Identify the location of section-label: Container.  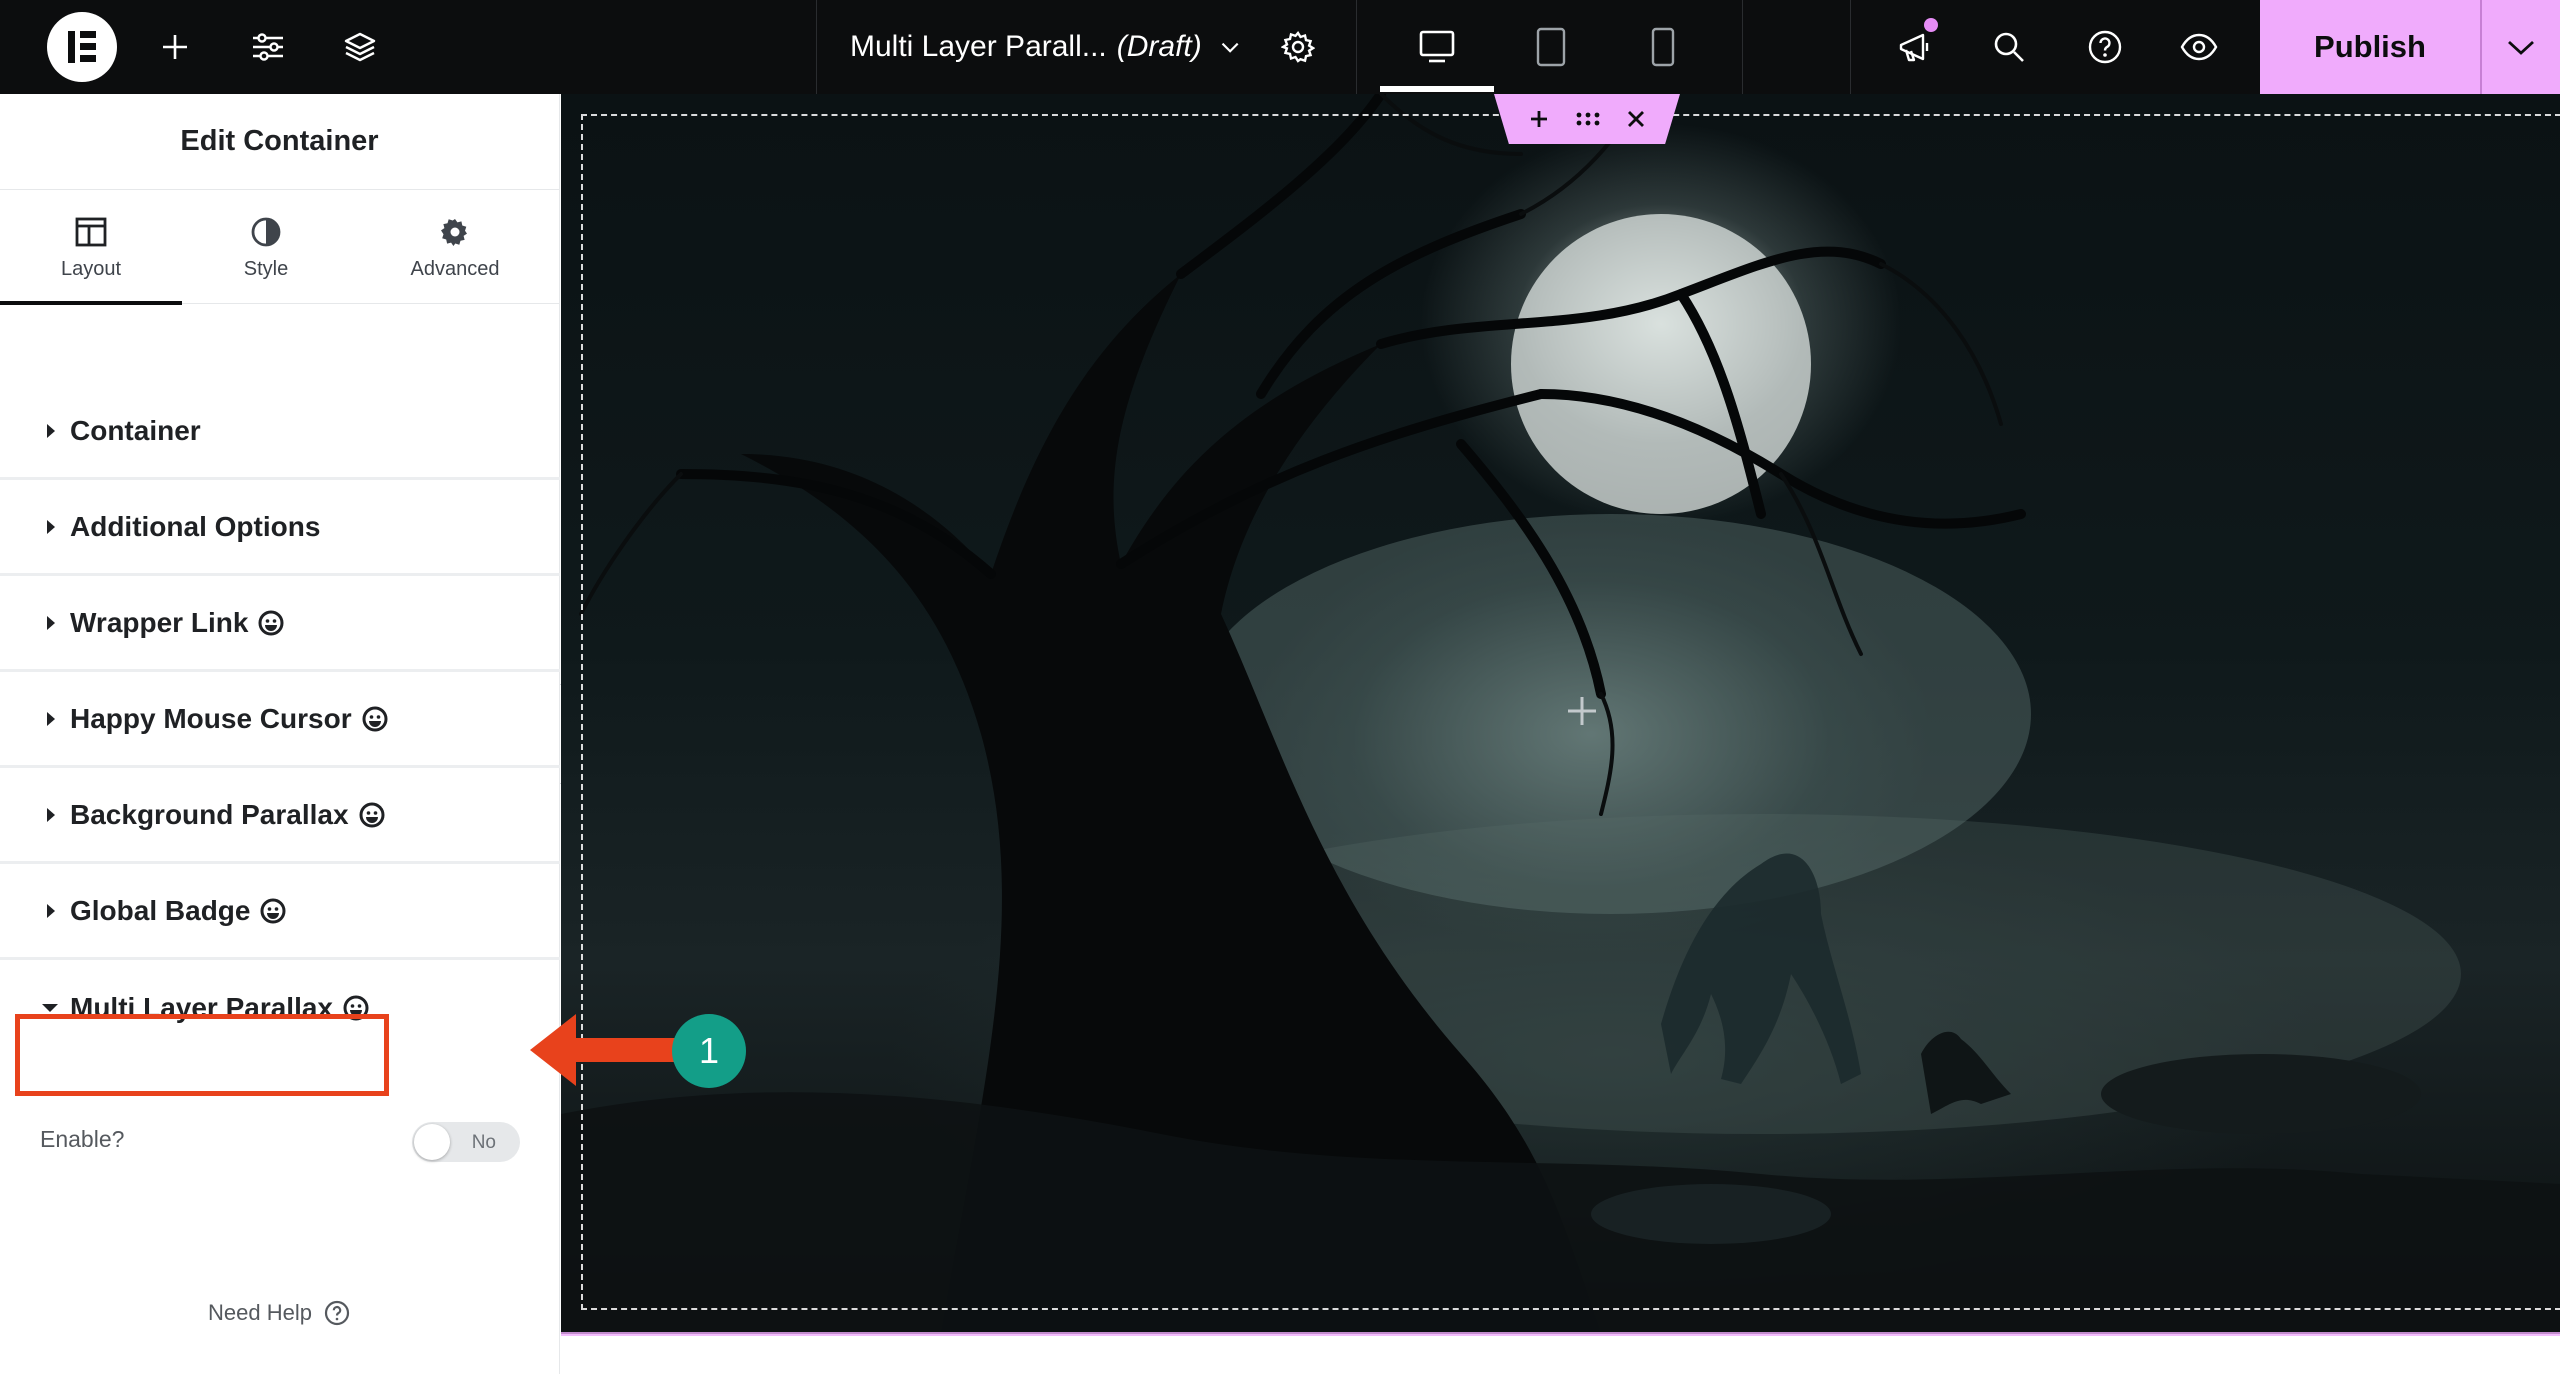
(135, 430).